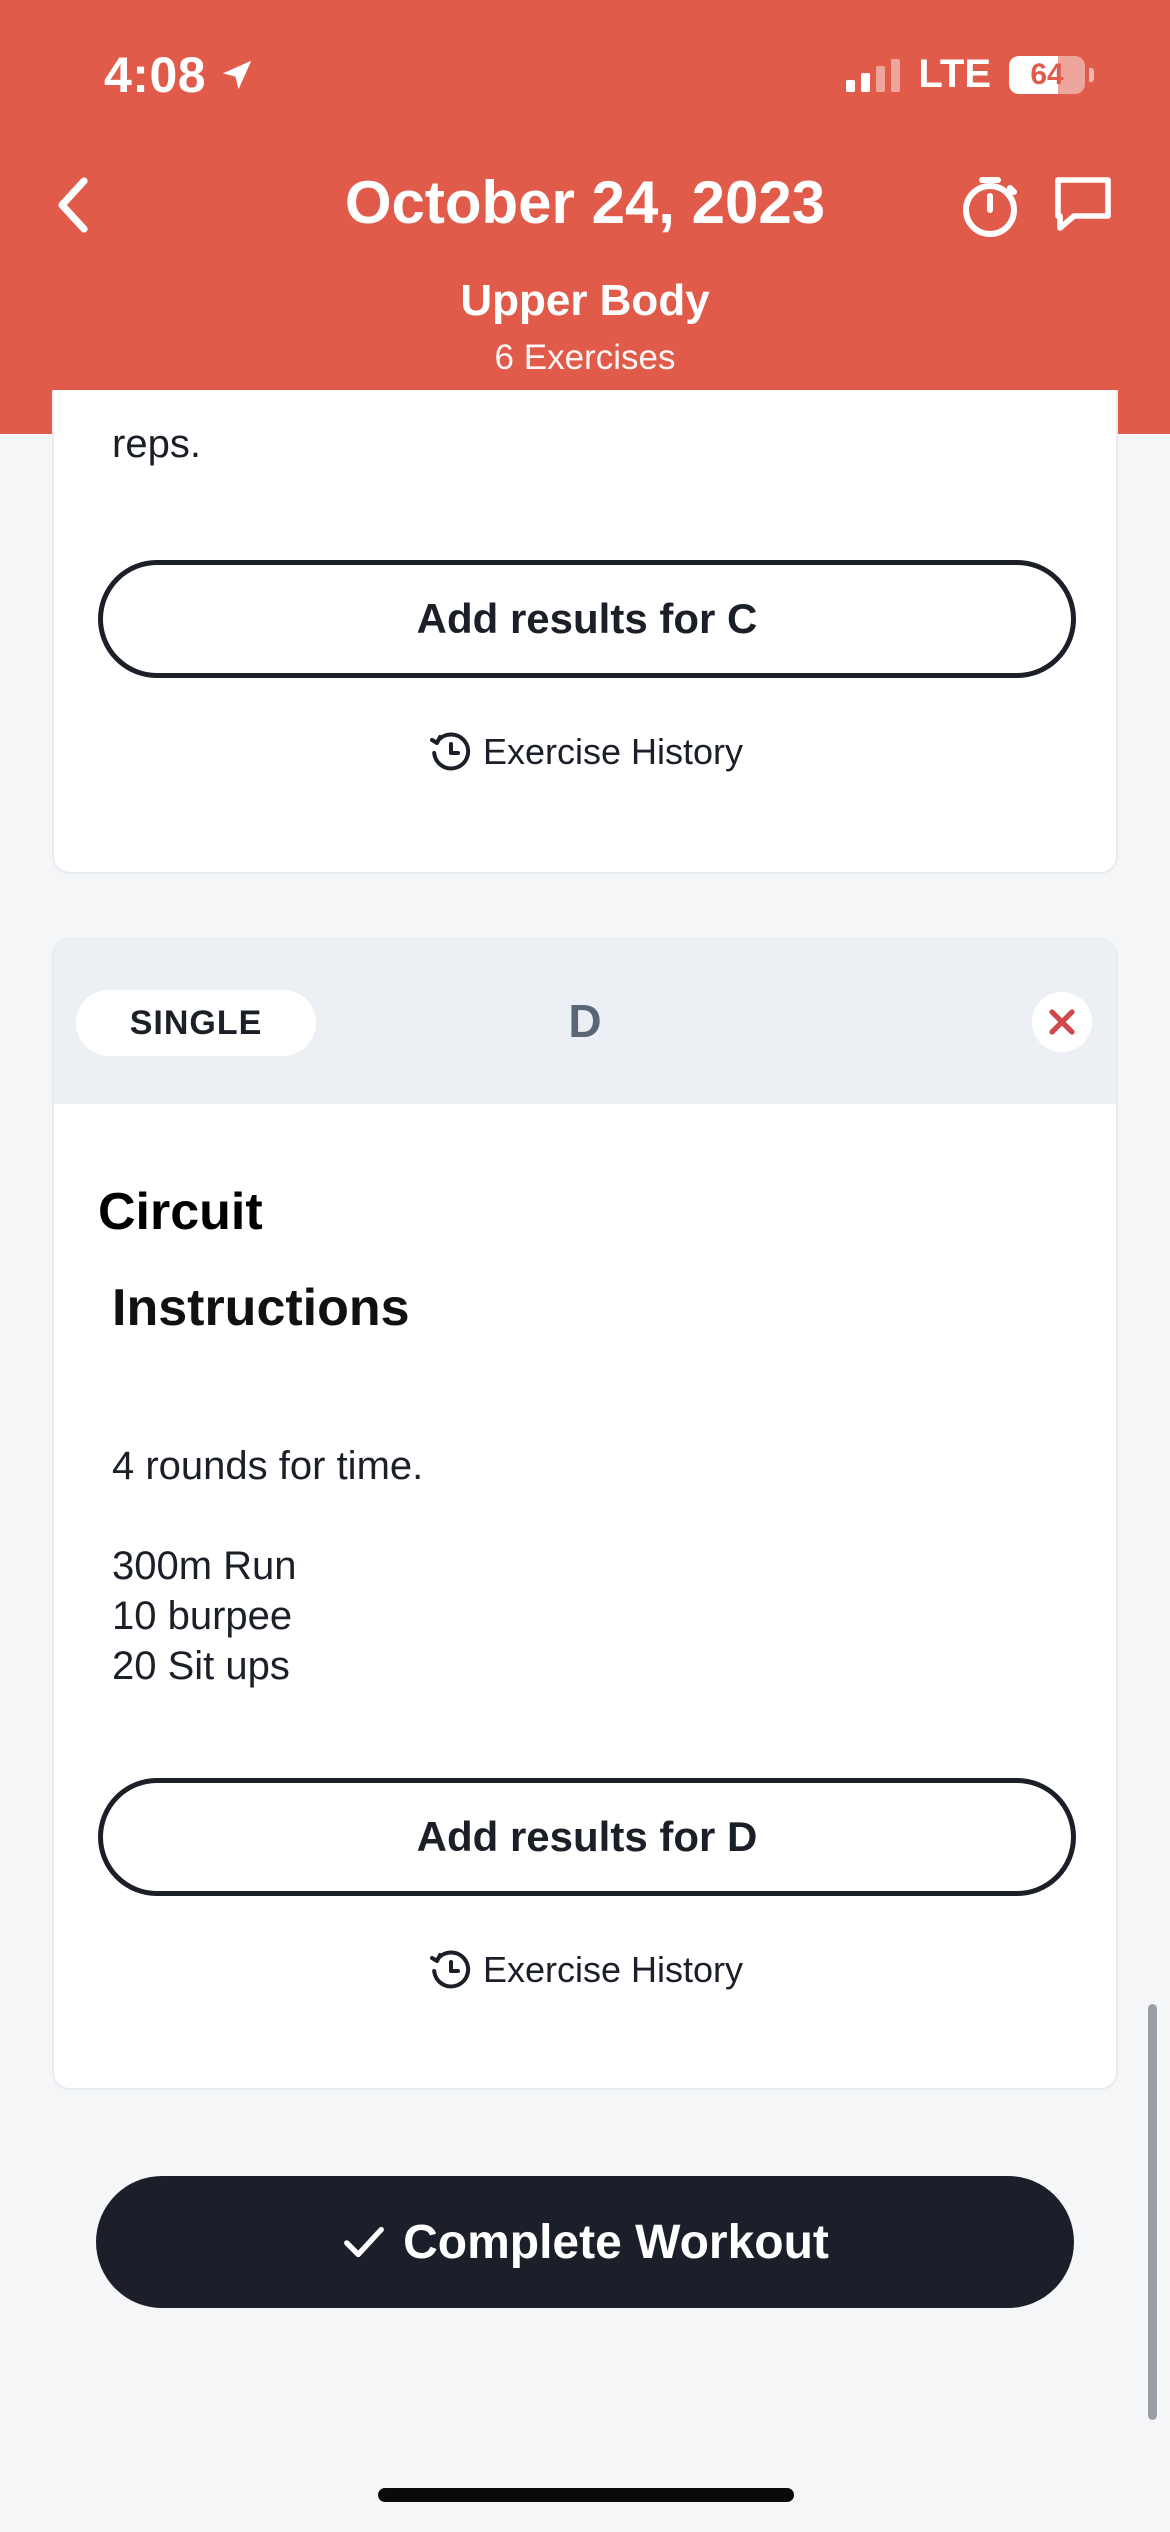 This screenshot has width=1170, height=2532. I want to click on status-time: 4:08, so click(180, 75).